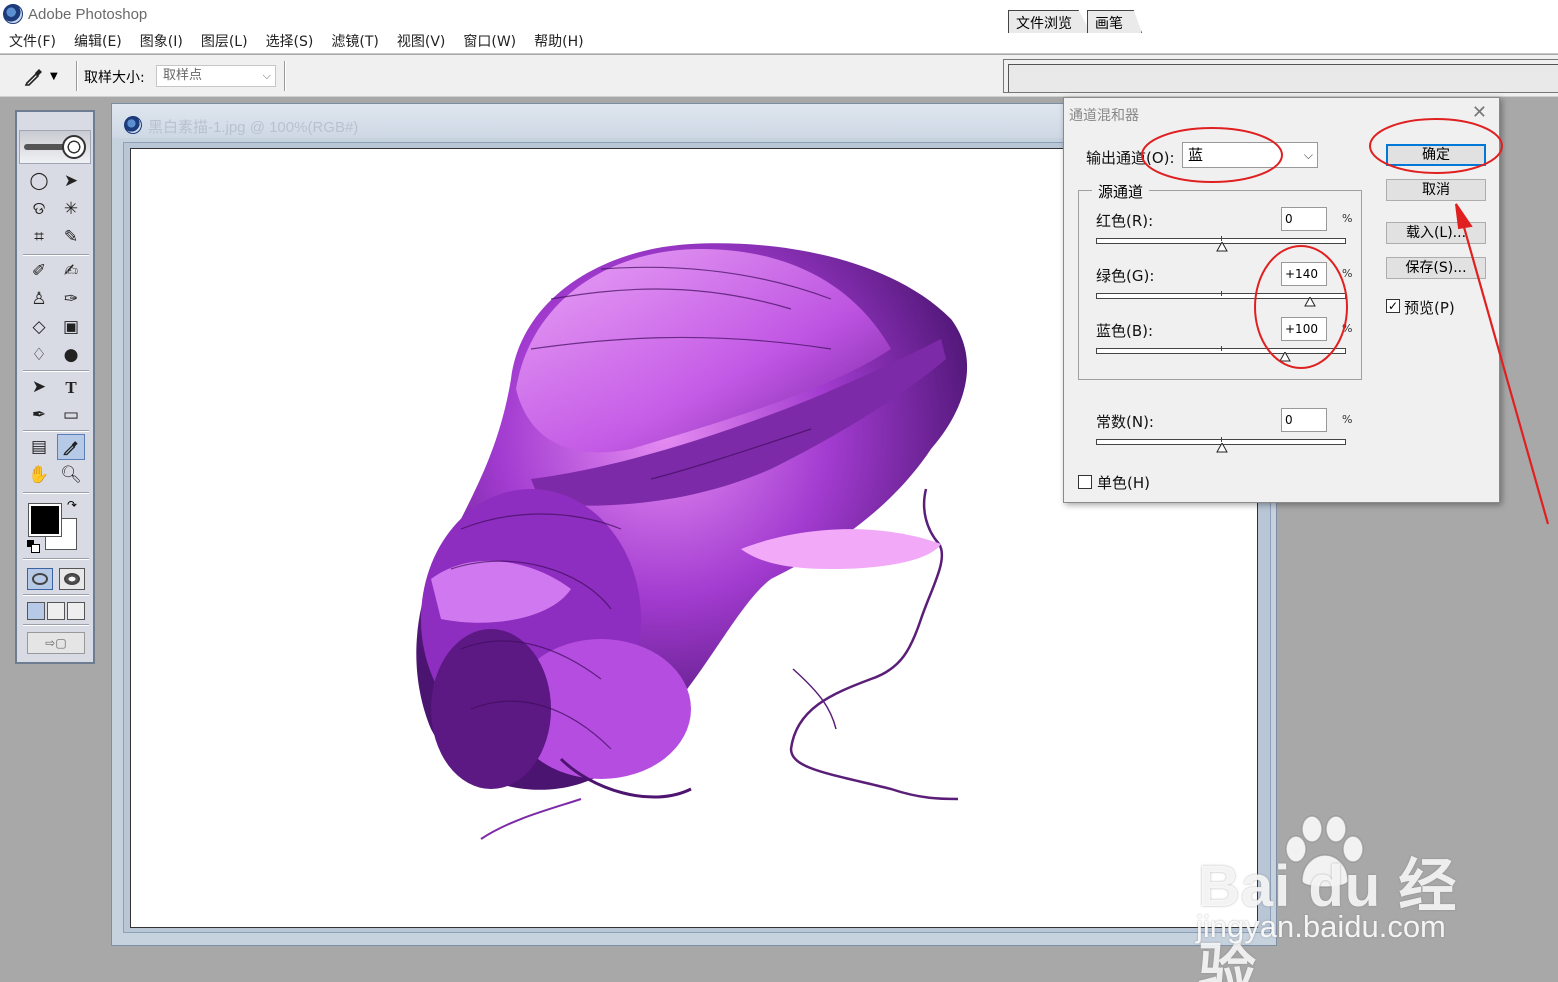 The image size is (1558, 982). What do you see at coordinates (1125, 422) in the screenshot?
I see `constant-label: 常数(N):` at bounding box center [1125, 422].